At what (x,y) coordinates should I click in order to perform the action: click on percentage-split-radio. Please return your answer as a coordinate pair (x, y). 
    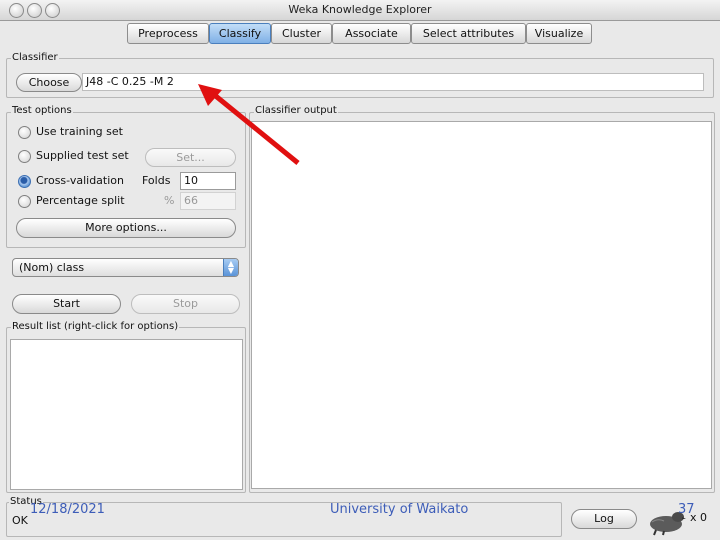
    Looking at the image, I should click on (24, 201).